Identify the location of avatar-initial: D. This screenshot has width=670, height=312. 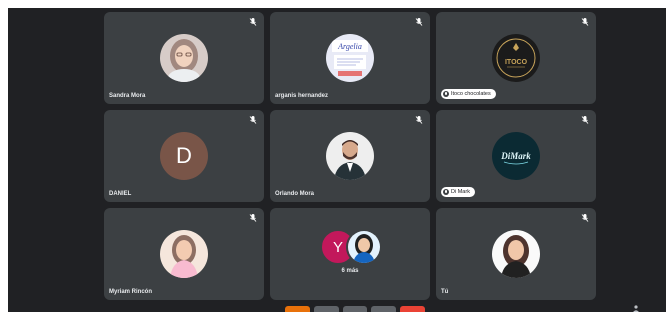
(184, 156).